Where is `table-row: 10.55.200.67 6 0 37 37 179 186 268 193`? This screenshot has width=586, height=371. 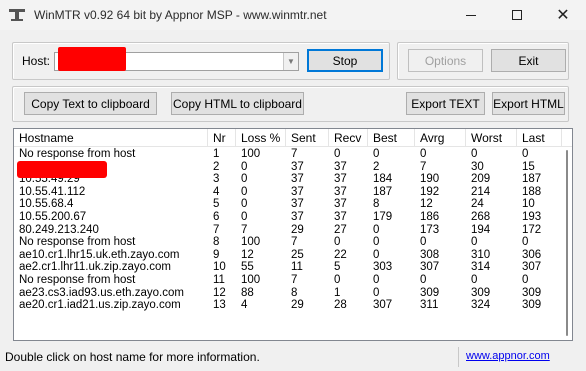 table-row: 10.55.200.67 6 0 37 37 179 186 268 193 is located at coordinates (288, 217).